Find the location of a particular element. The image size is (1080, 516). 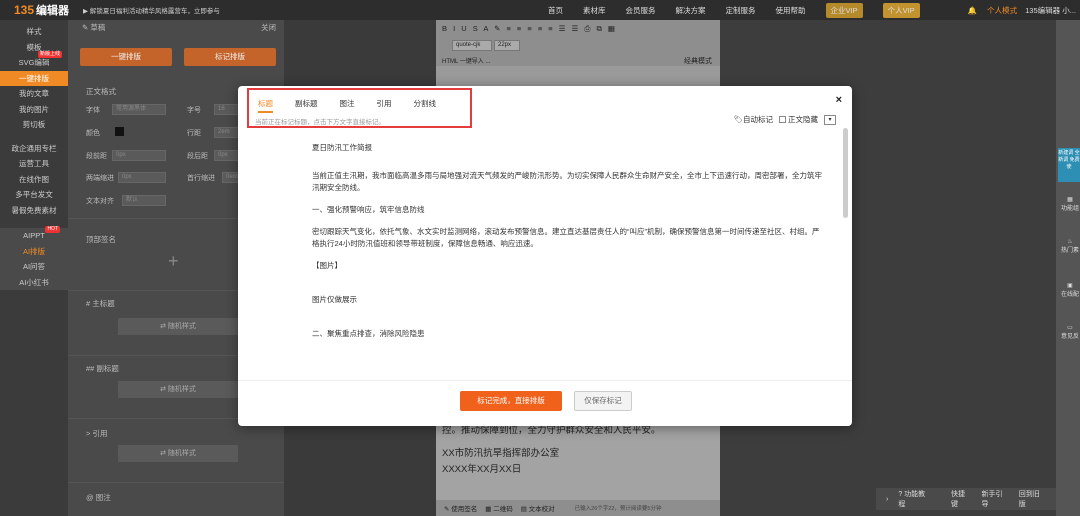

nav-materials: 素材库 is located at coordinates (594, 10).